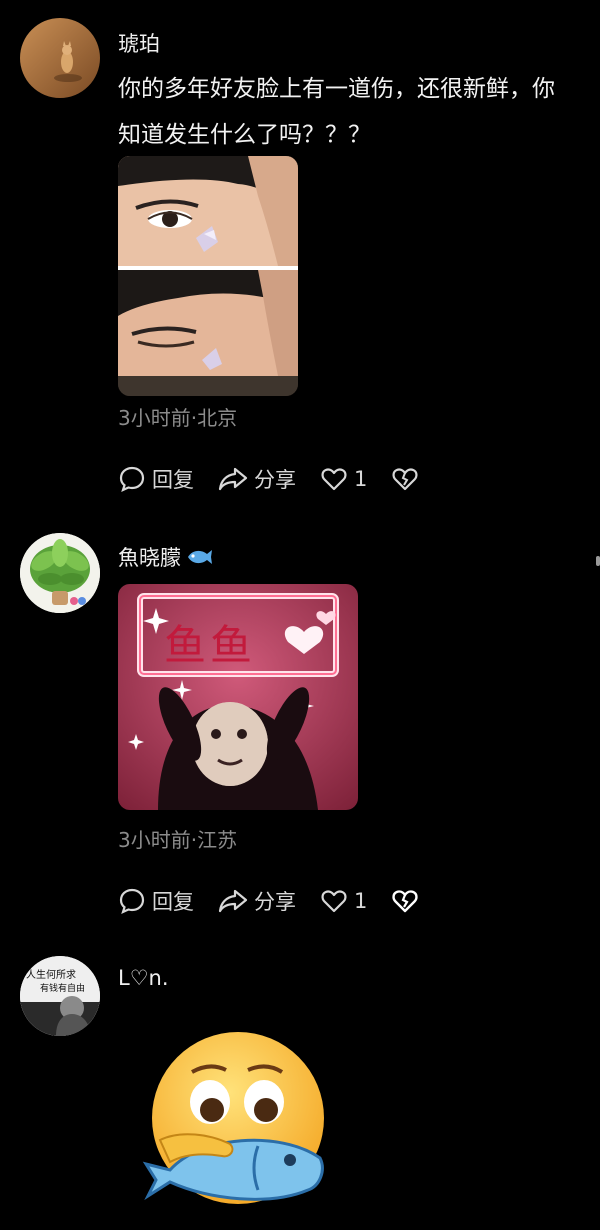  I want to click on comment-meta: 3小时前·江苏, so click(178, 840).